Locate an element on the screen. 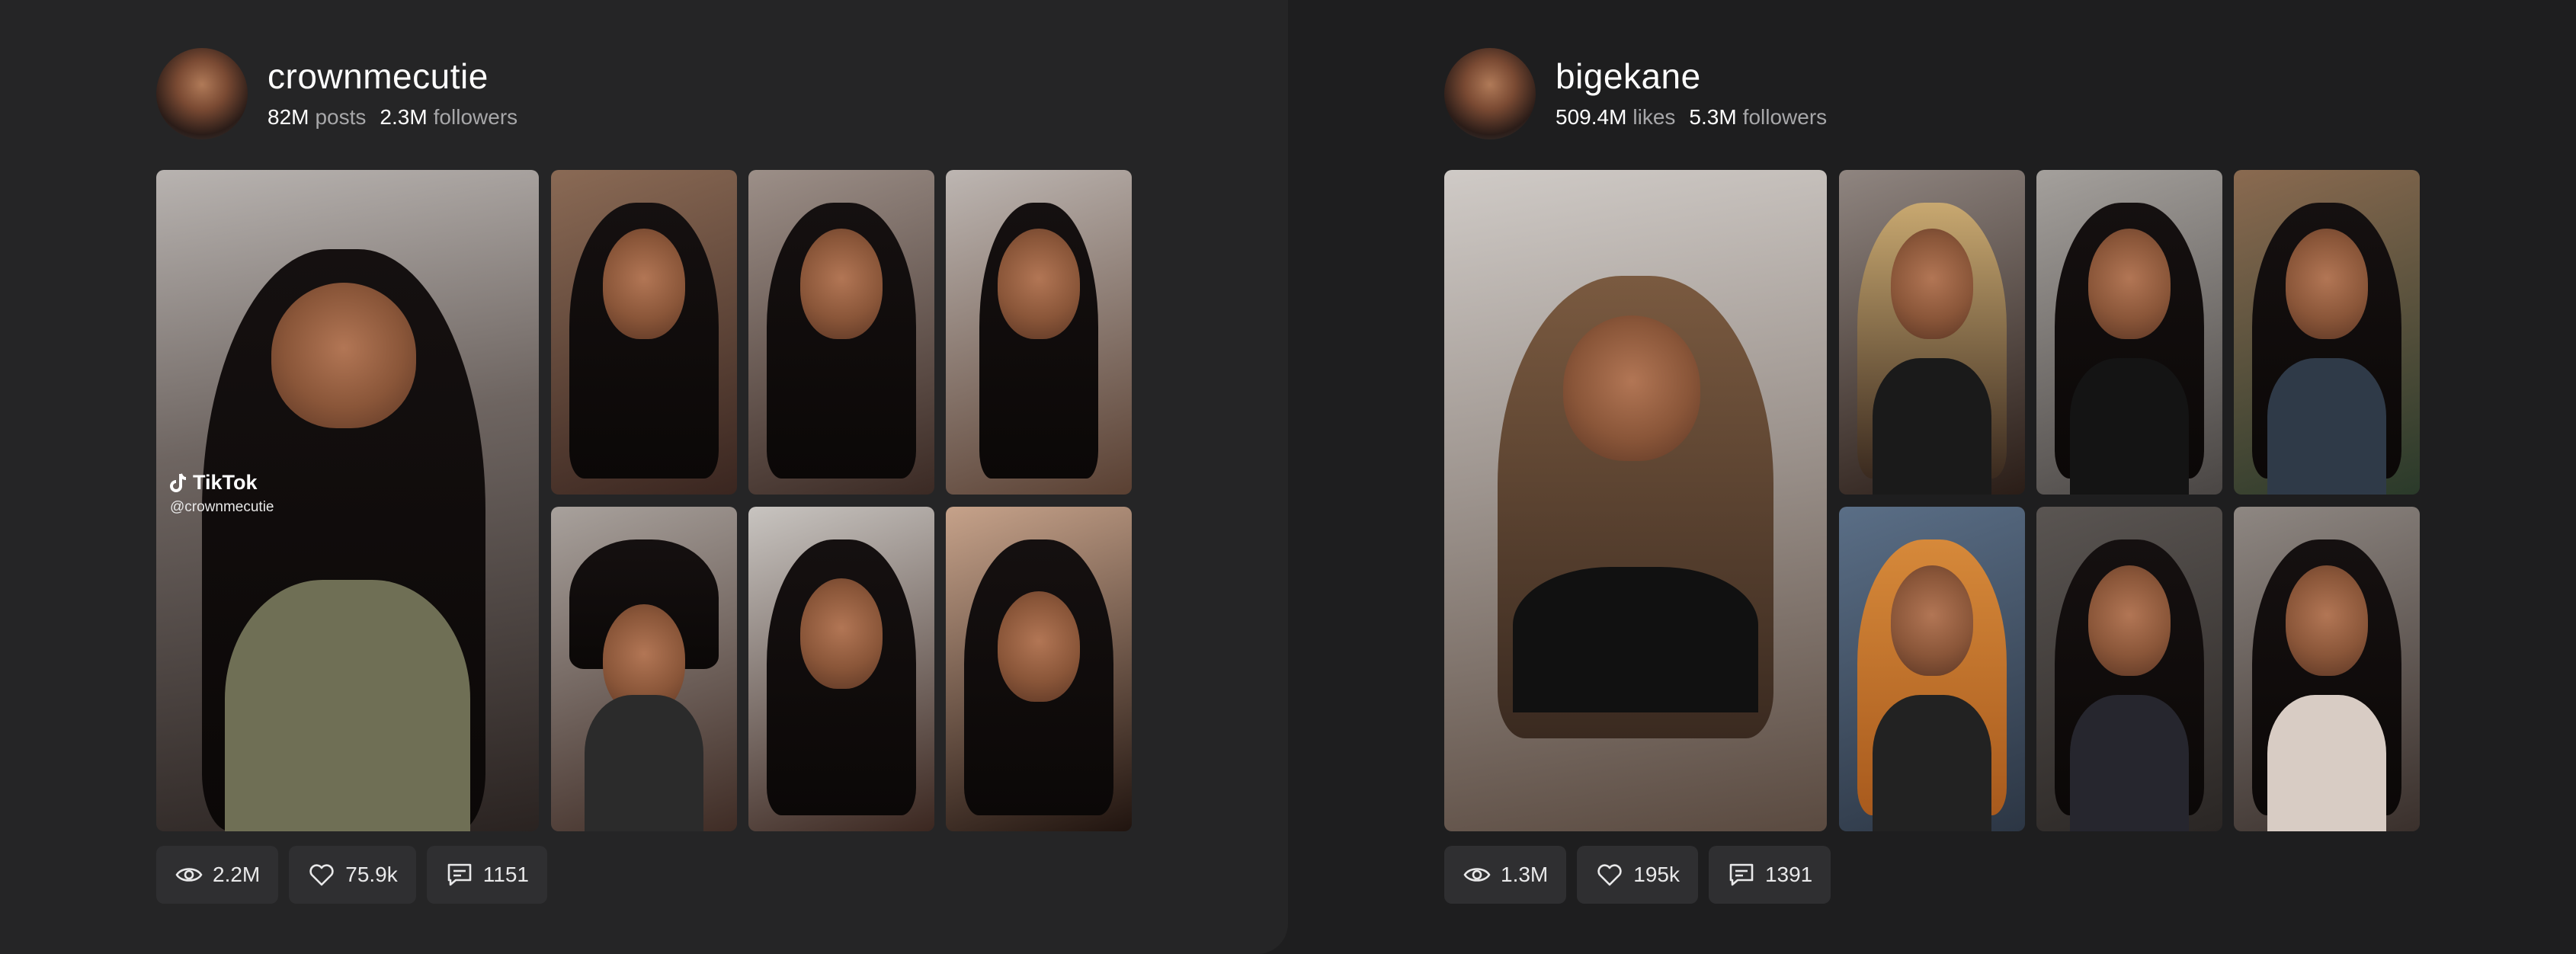 The image size is (2576, 954). comments-button: 1151 is located at coordinates (486, 875).